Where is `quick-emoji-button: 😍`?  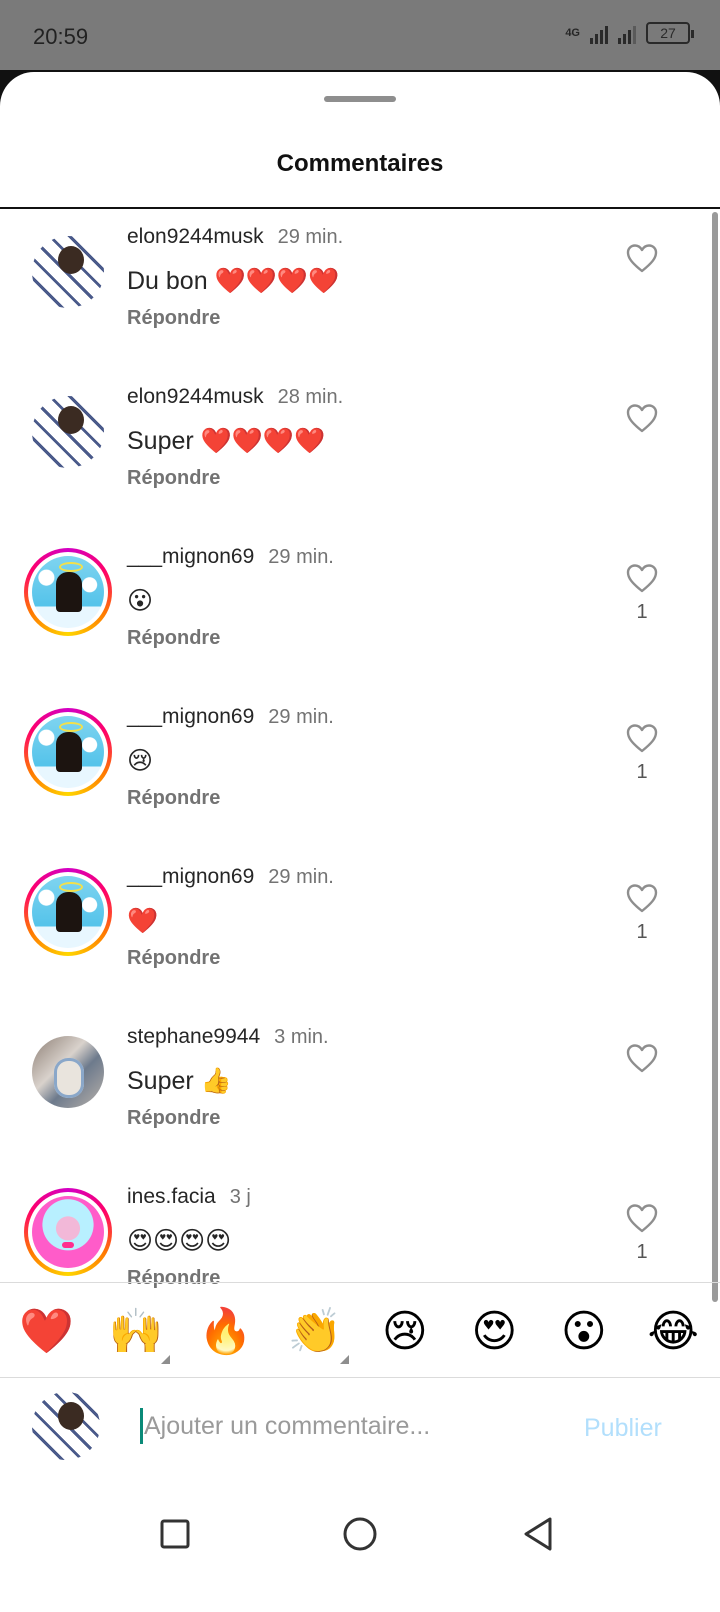 quick-emoji-button: 😍 is located at coordinates (494, 1332).